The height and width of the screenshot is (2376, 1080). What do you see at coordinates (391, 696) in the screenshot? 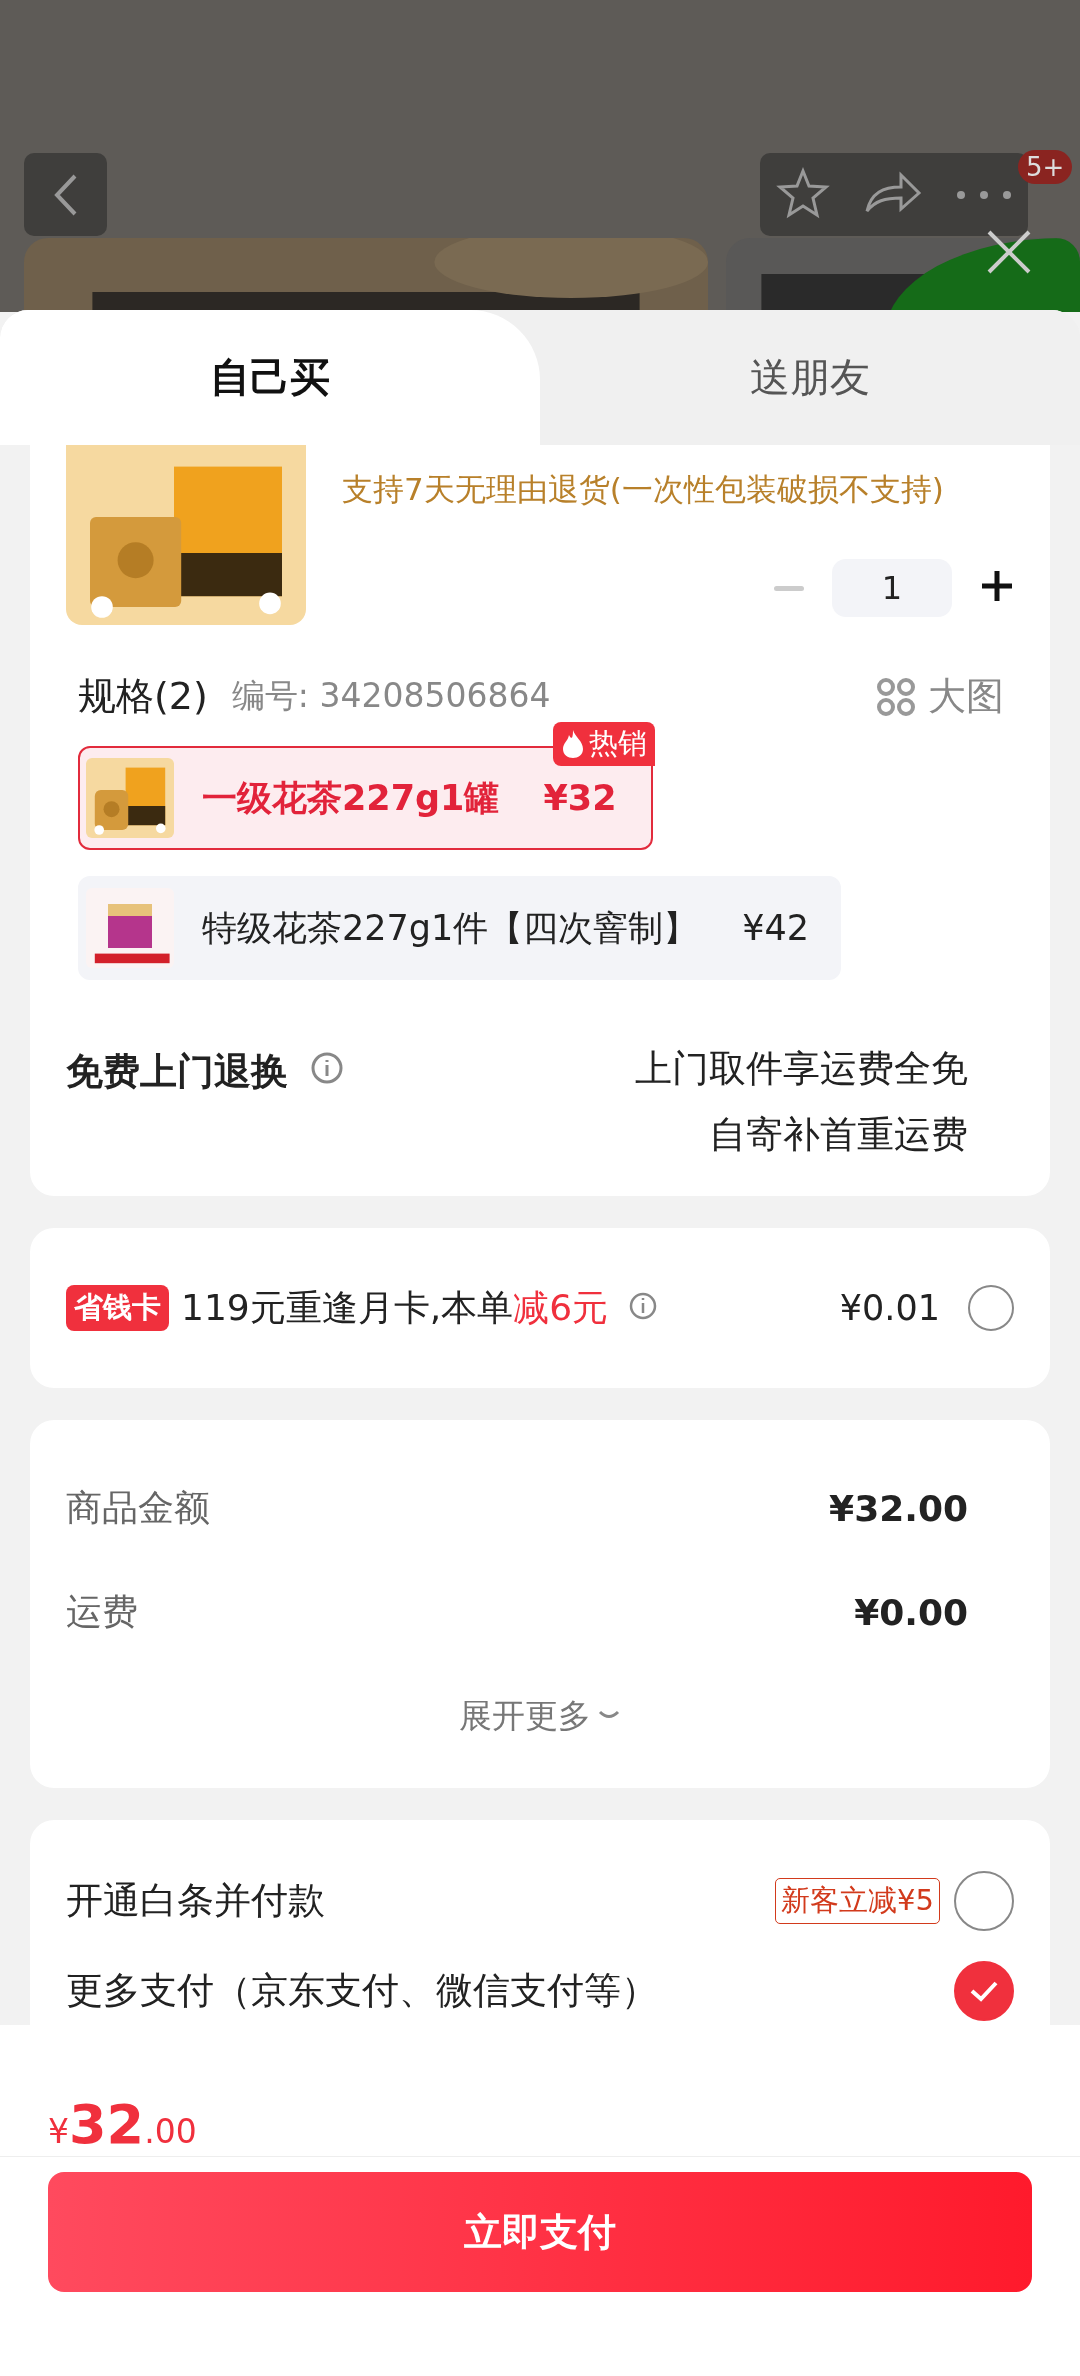
I see `product-code: 编号: 34208506864` at bounding box center [391, 696].